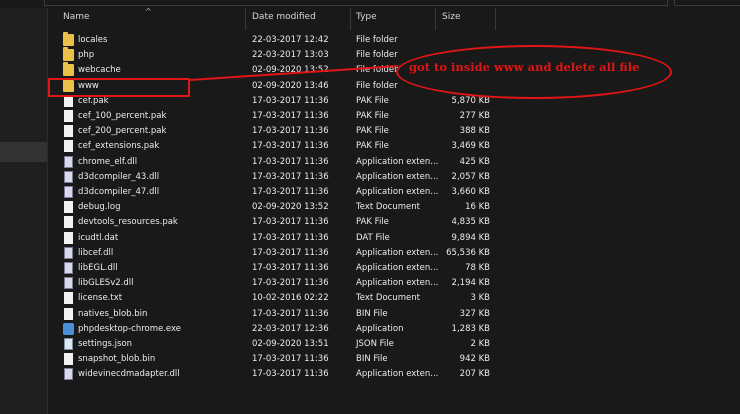 This screenshot has height=414, width=740. Describe the element at coordinates (119, 87) in the screenshot. I see `annotation-highlight-box` at that location.